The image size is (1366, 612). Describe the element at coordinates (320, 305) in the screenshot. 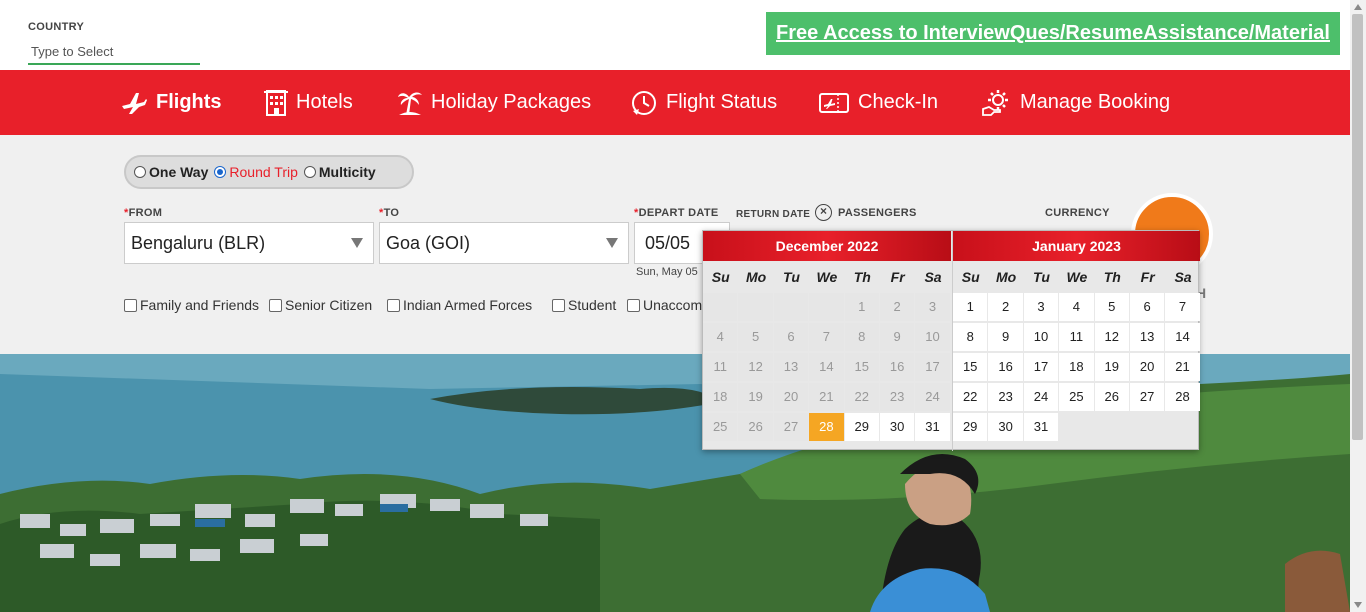

I see `option-senior: Senior Citizen` at that location.